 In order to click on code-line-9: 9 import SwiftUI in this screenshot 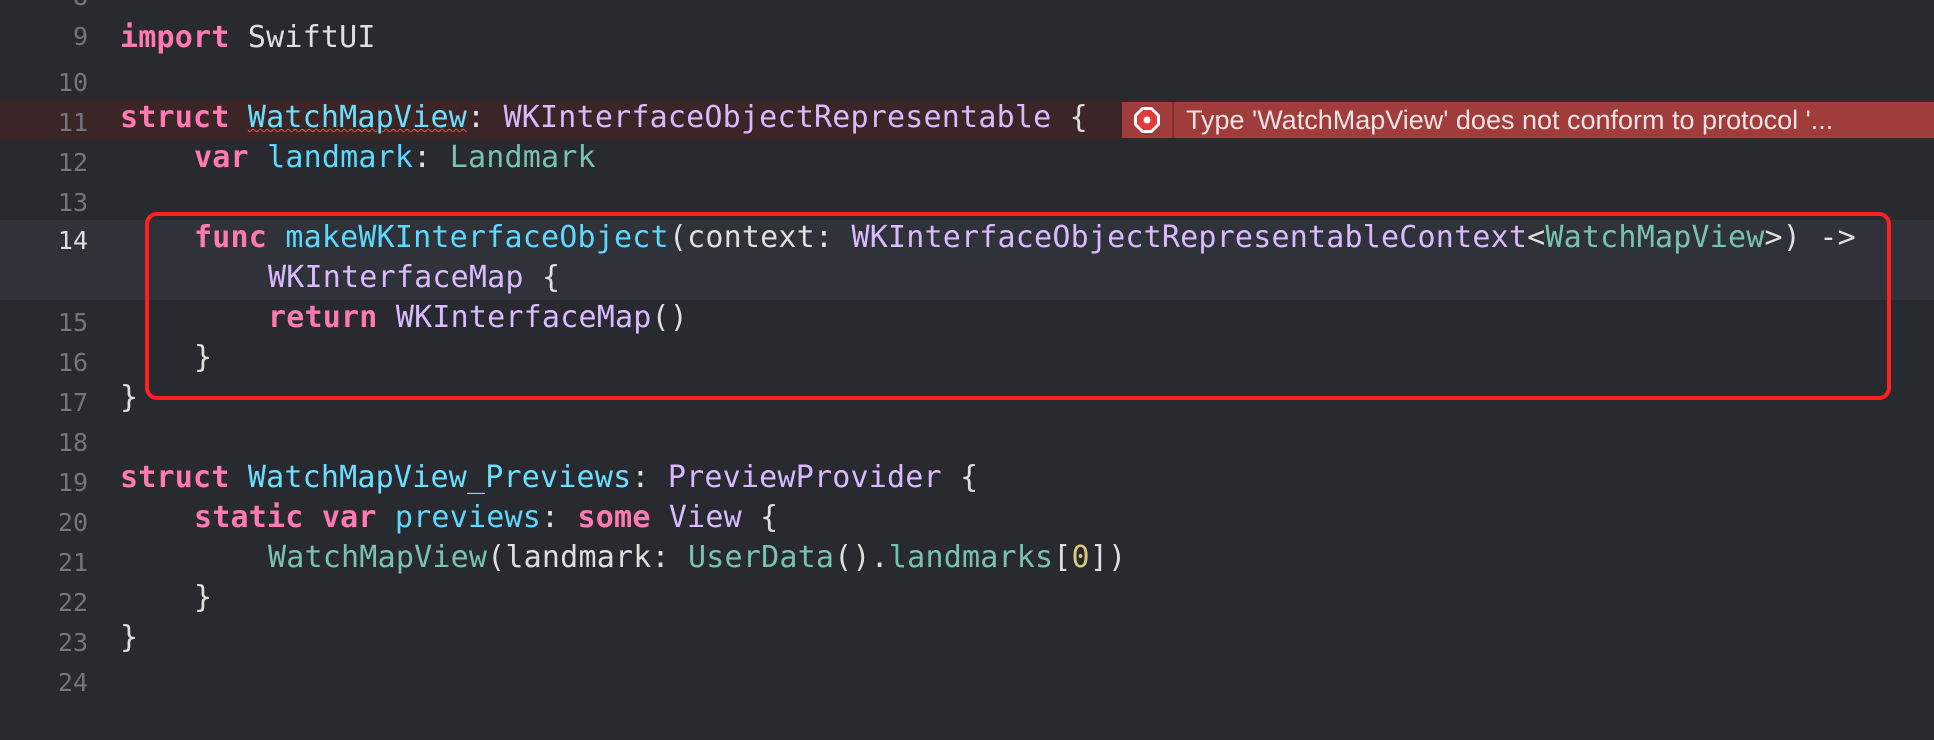, I will do `click(967, 40)`.